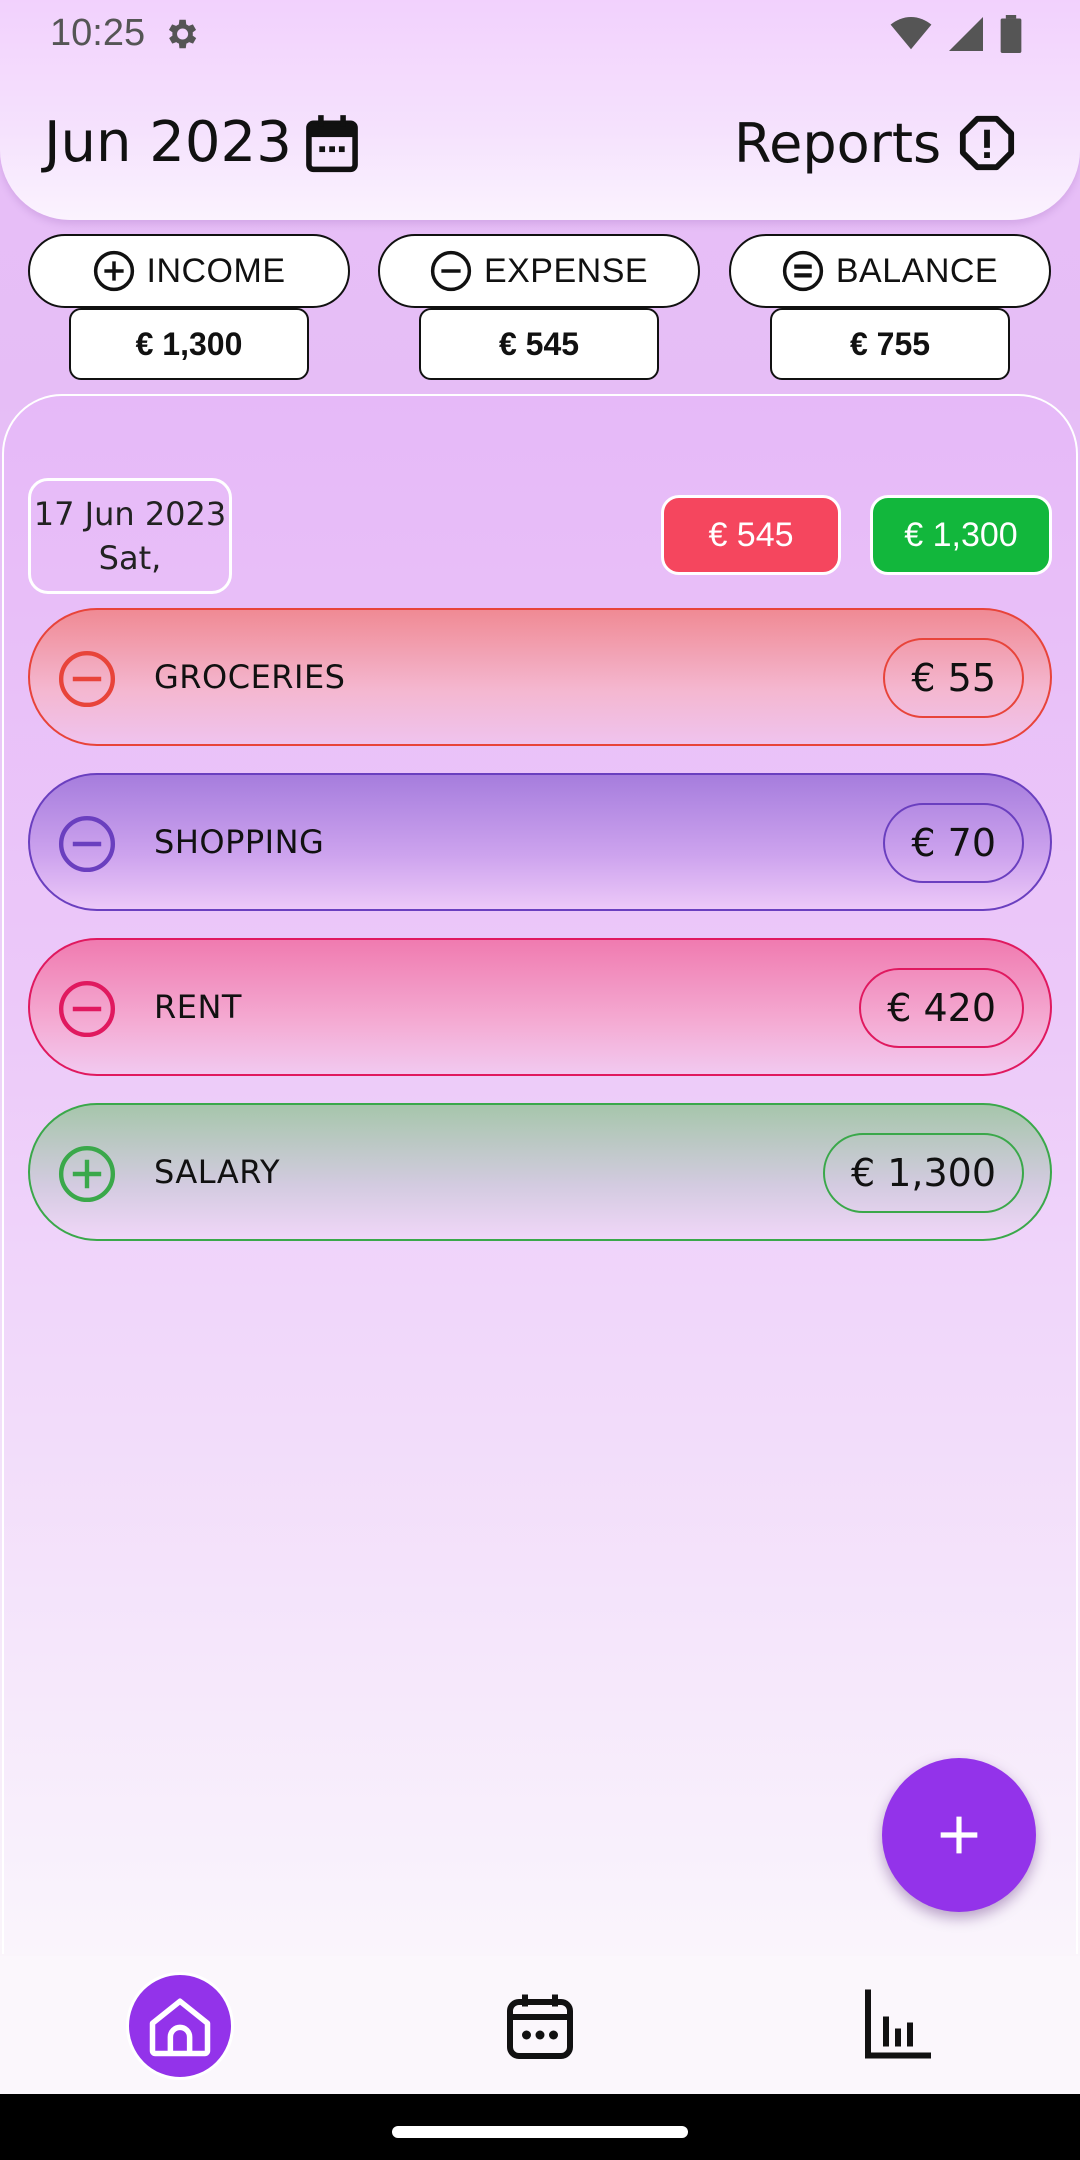 The width and height of the screenshot is (1080, 2160). I want to click on reports-label: Reports, so click(837, 143).